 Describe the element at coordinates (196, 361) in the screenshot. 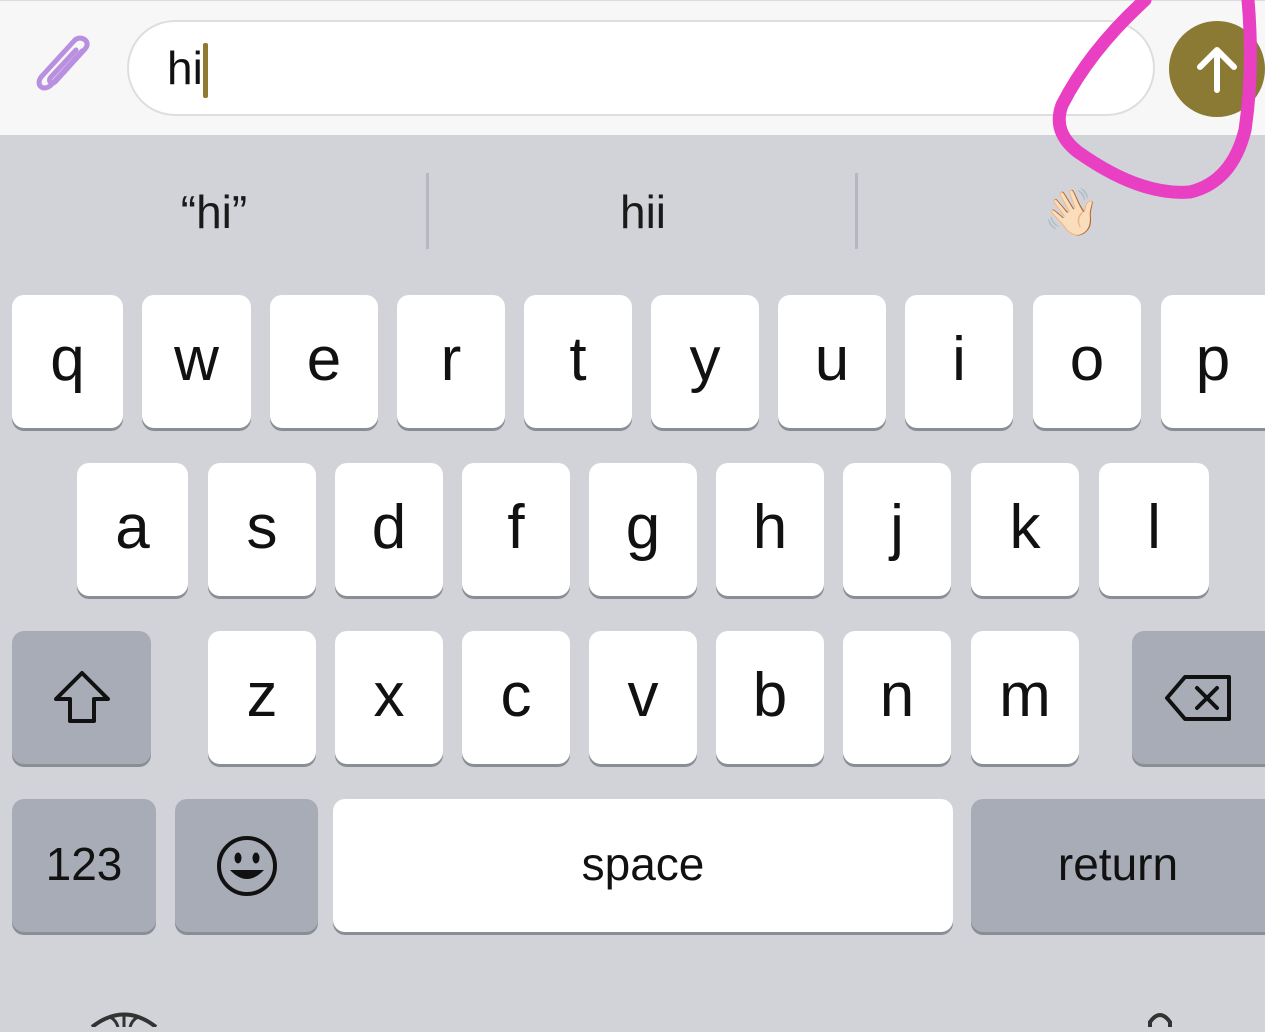

I see `key-w: w` at that location.